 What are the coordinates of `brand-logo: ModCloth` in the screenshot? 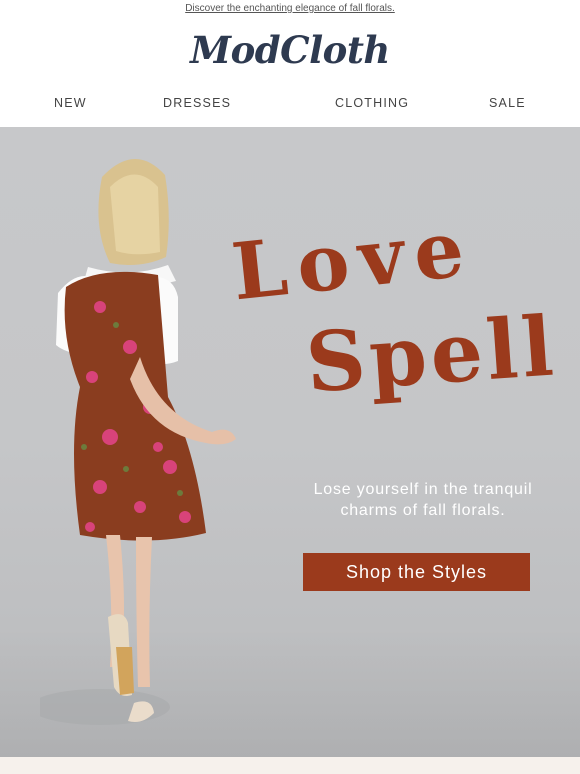 It's located at (290, 50).